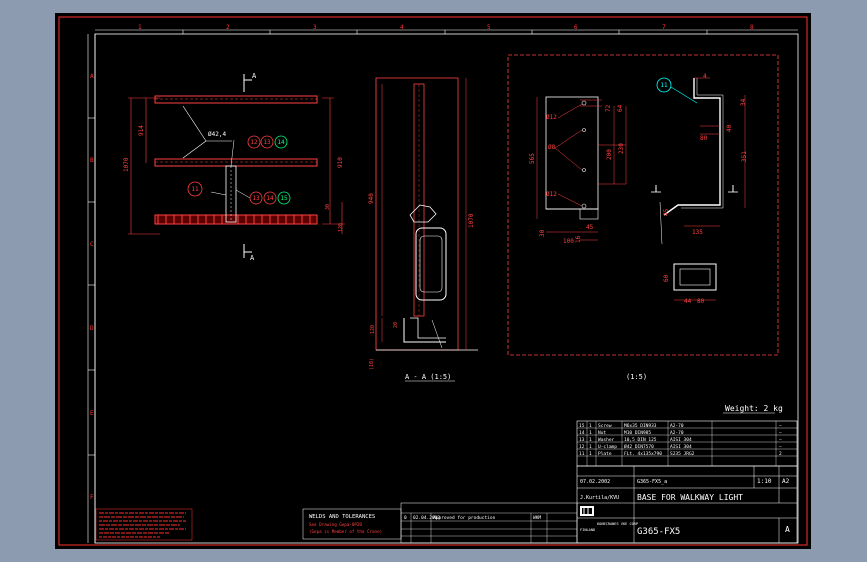 The height and width of the screenshot is (562, 867). Describe the element at coordinates (551, 117) in the screenshot. I see `dim-d12a: Ø12` at that location.